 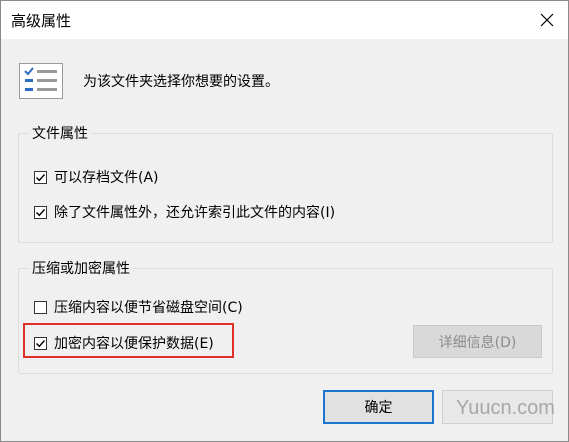 What do you see at coordinates (134, 344) in the screenshot?
I see `encrypt-label: 加密内容以便保护数据(E)` at bounding box center [134, 344].